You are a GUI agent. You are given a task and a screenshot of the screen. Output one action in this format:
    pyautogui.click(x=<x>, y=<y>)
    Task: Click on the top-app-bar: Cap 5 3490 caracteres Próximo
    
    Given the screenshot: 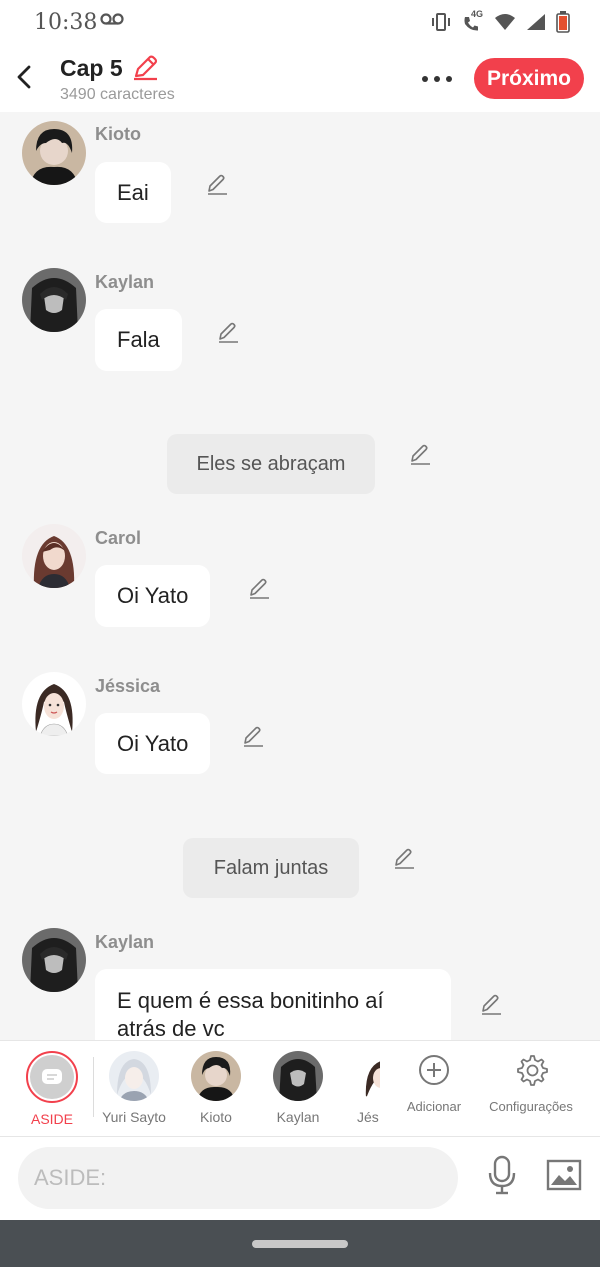 What is the action you would take?
    pyautogui.click(x=300, y=79)
    